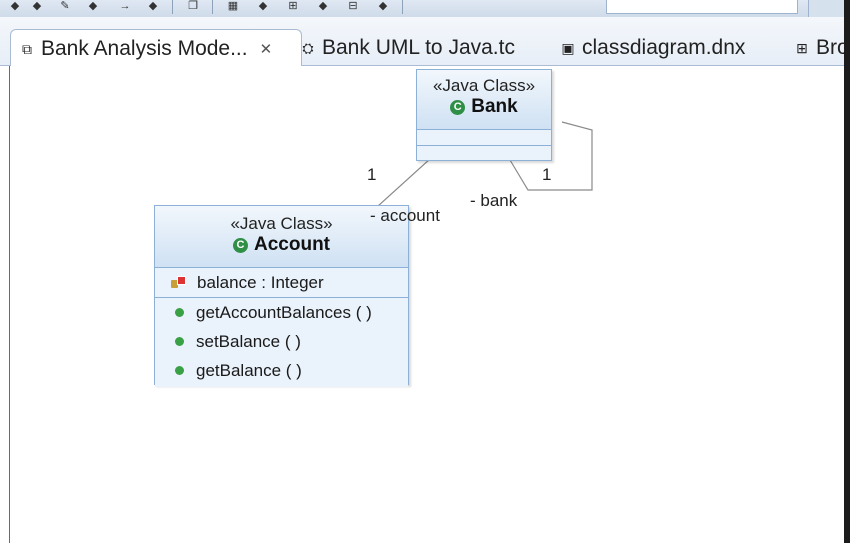 This screenshot has height=543, width=850. I want to click on tree-icon: ⊟, so click(353, 6).